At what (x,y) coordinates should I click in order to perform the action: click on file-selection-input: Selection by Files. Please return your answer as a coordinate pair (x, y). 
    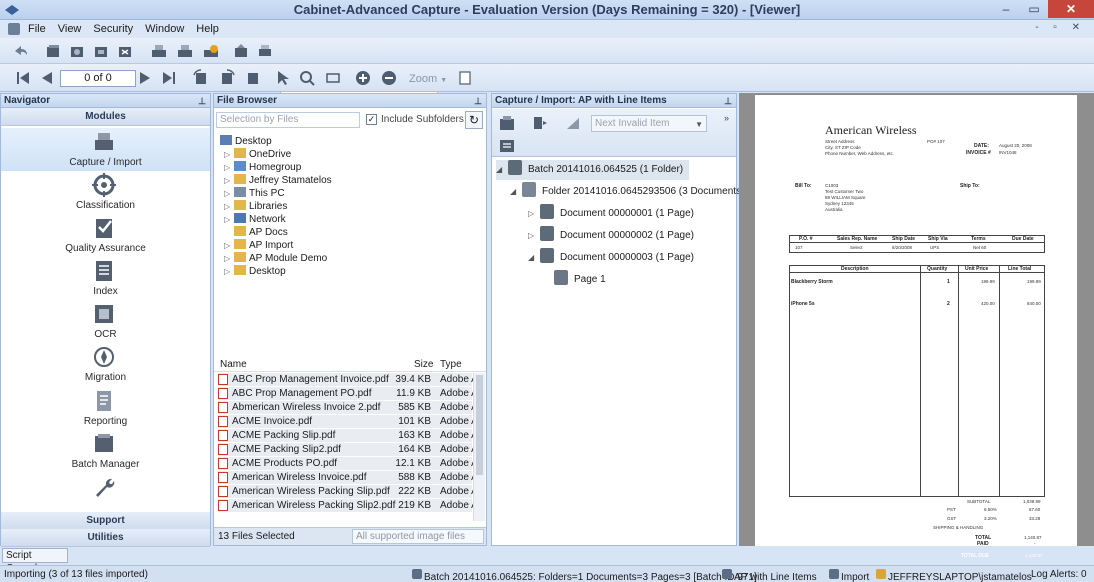
    Looking at the image, I should click on (288, 120).